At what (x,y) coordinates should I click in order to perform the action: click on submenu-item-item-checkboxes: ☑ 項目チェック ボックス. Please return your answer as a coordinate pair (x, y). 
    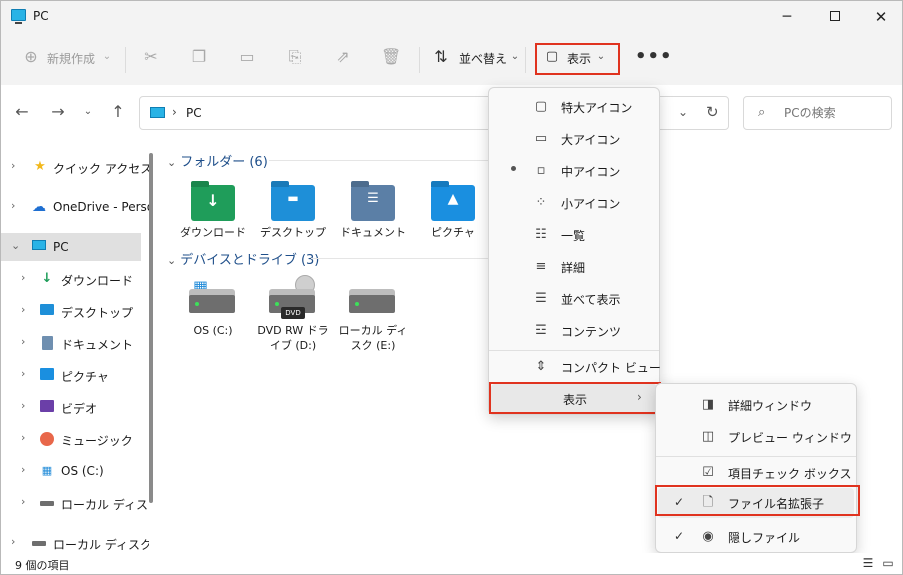
    Looking at the image, I should click on (756, 473).